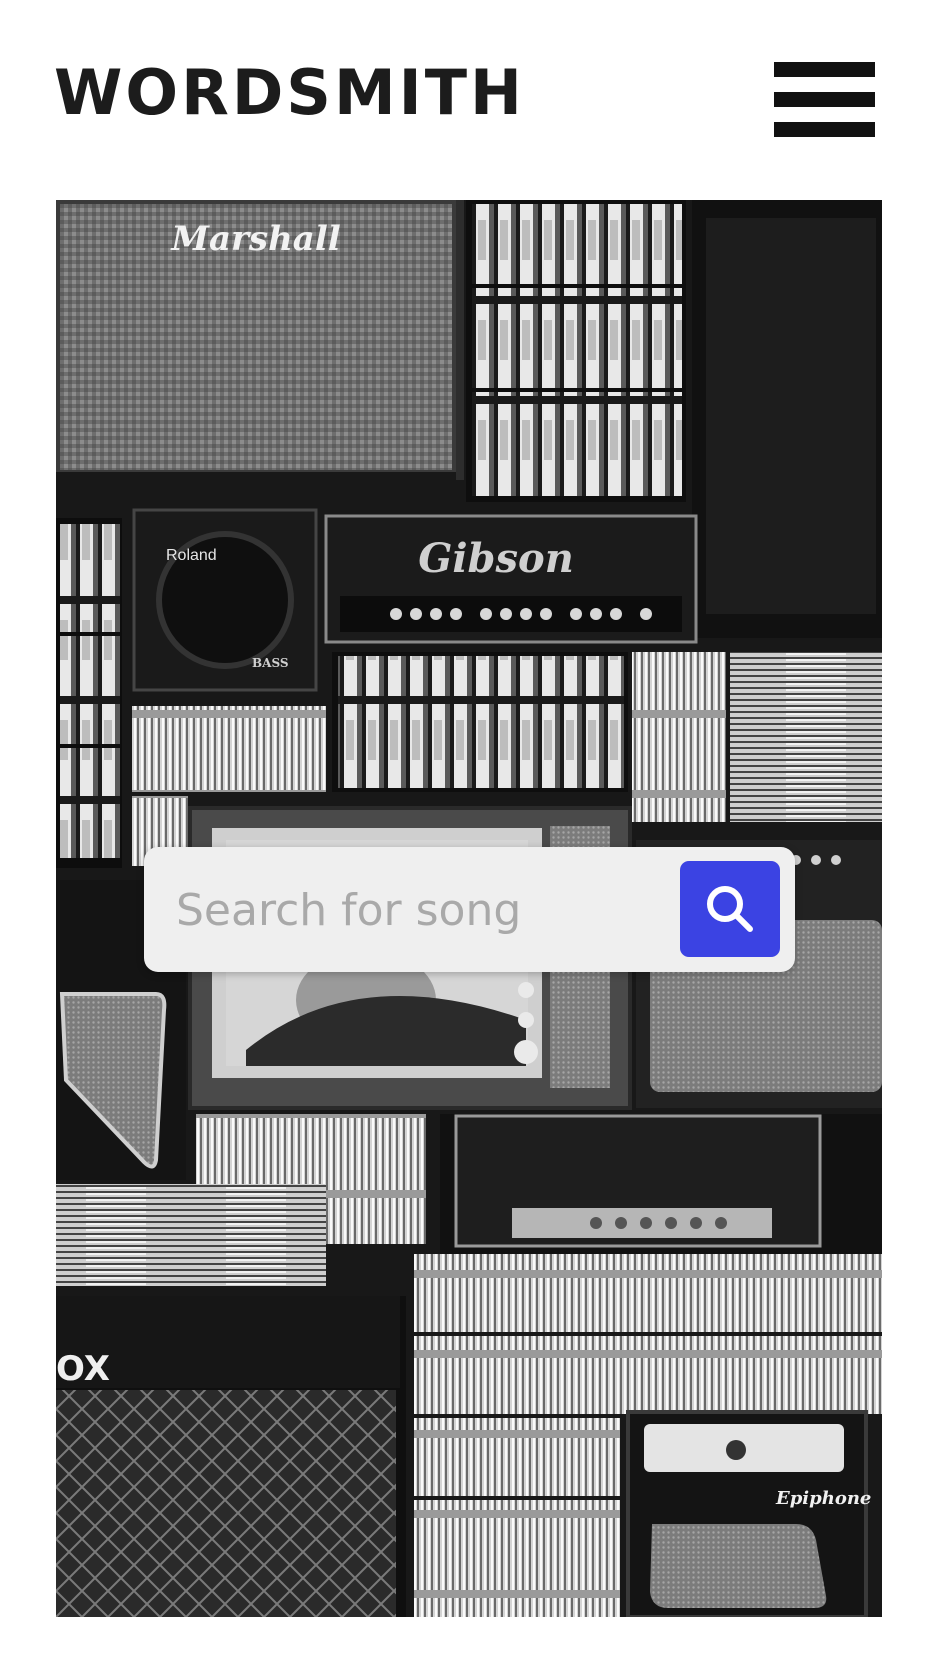 The width and height of the screenshot is (938, 1668). What do you see at coordinates (824, 69) in the screenshot?
I see `menu-bar-top` at bounding box center [824, 69].